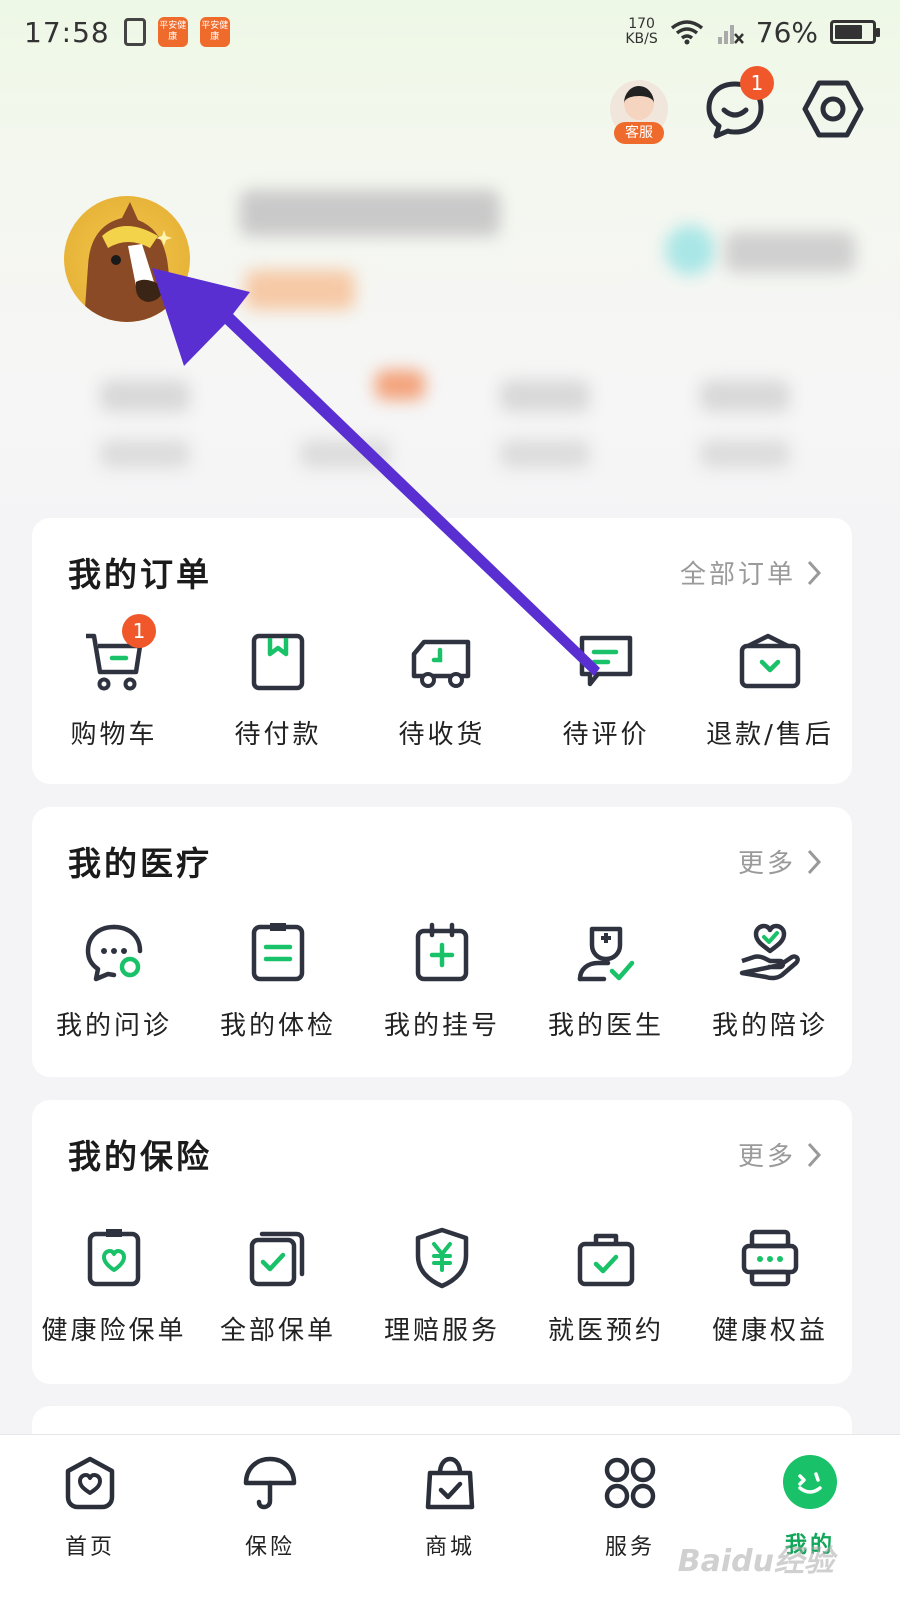 This screenshot has height=1600, width=900. I want to click on network-speed: 170 KB/S, so click(641, 32).